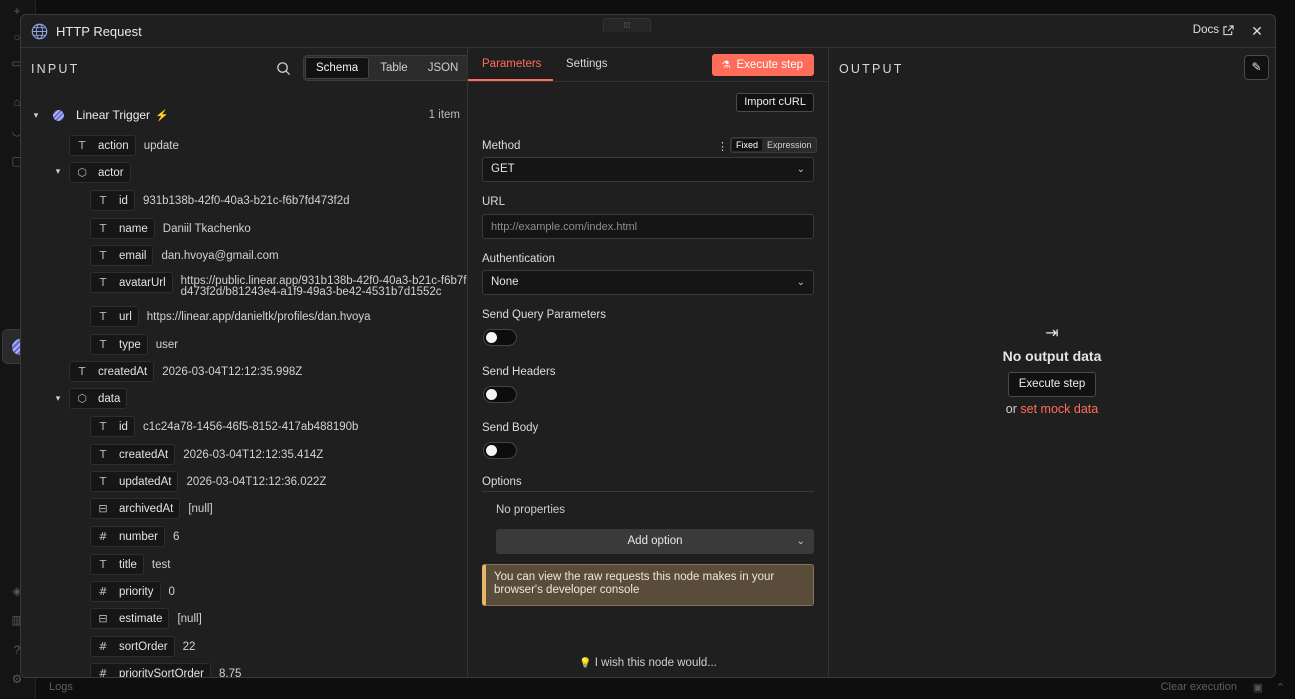  What do you see at coordinates (747, 145) in the screenshot?
I see `mode-fixed: Fixed` at bounding box center [747, 145].